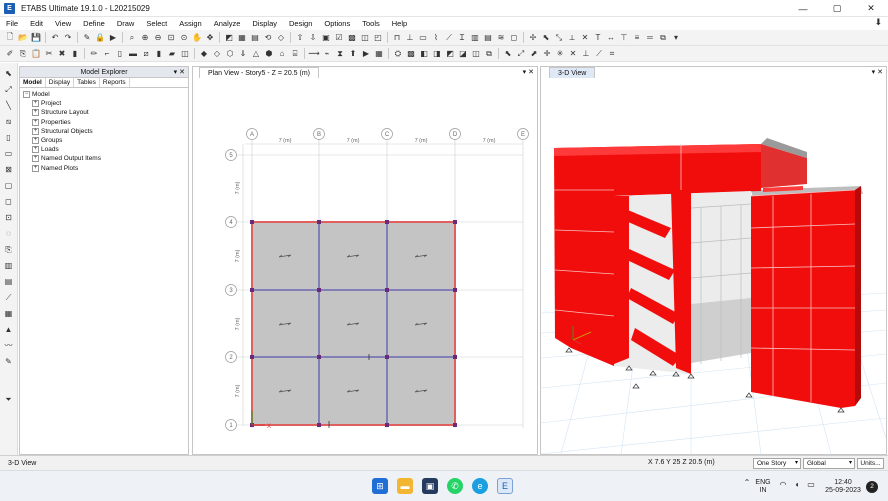  What do you see at coordinates (108, 149) in the screenshot?
I see `tree-item-loads: + Loads` at bounding box center [108, 149].